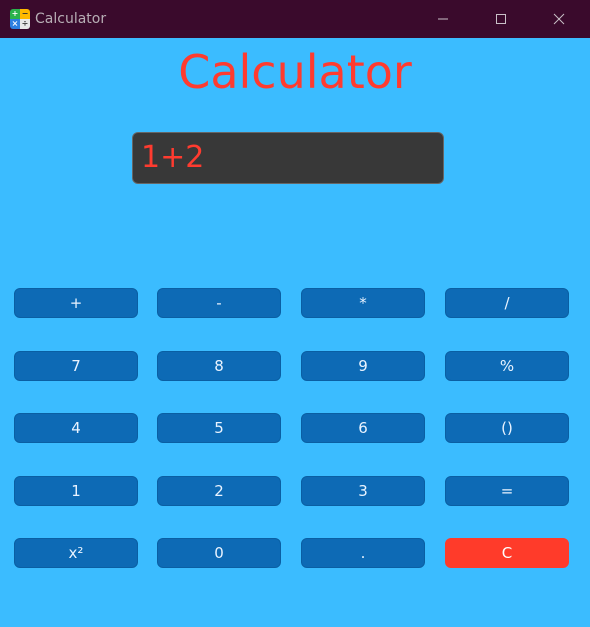 Image resolution: width=590 pixels, height=627 pixels. Describe the element at coordinates (15, 24) in the screenshot. I see `app-icon-glyph: ×` at that location.